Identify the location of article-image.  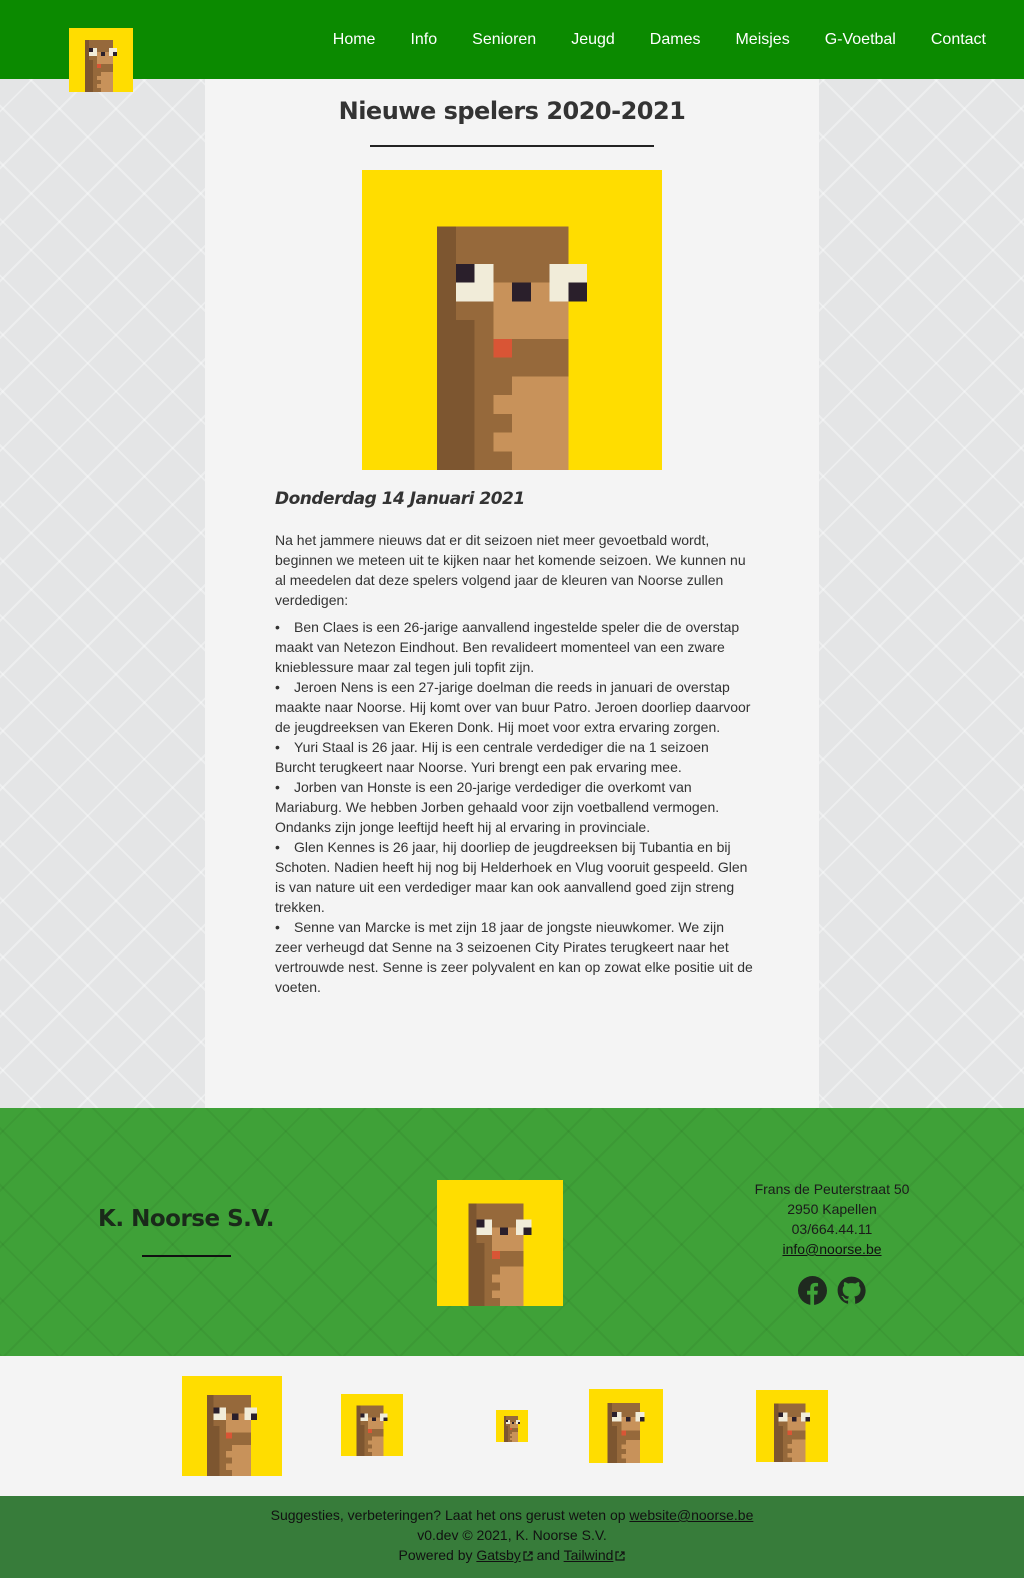
(512, 320).